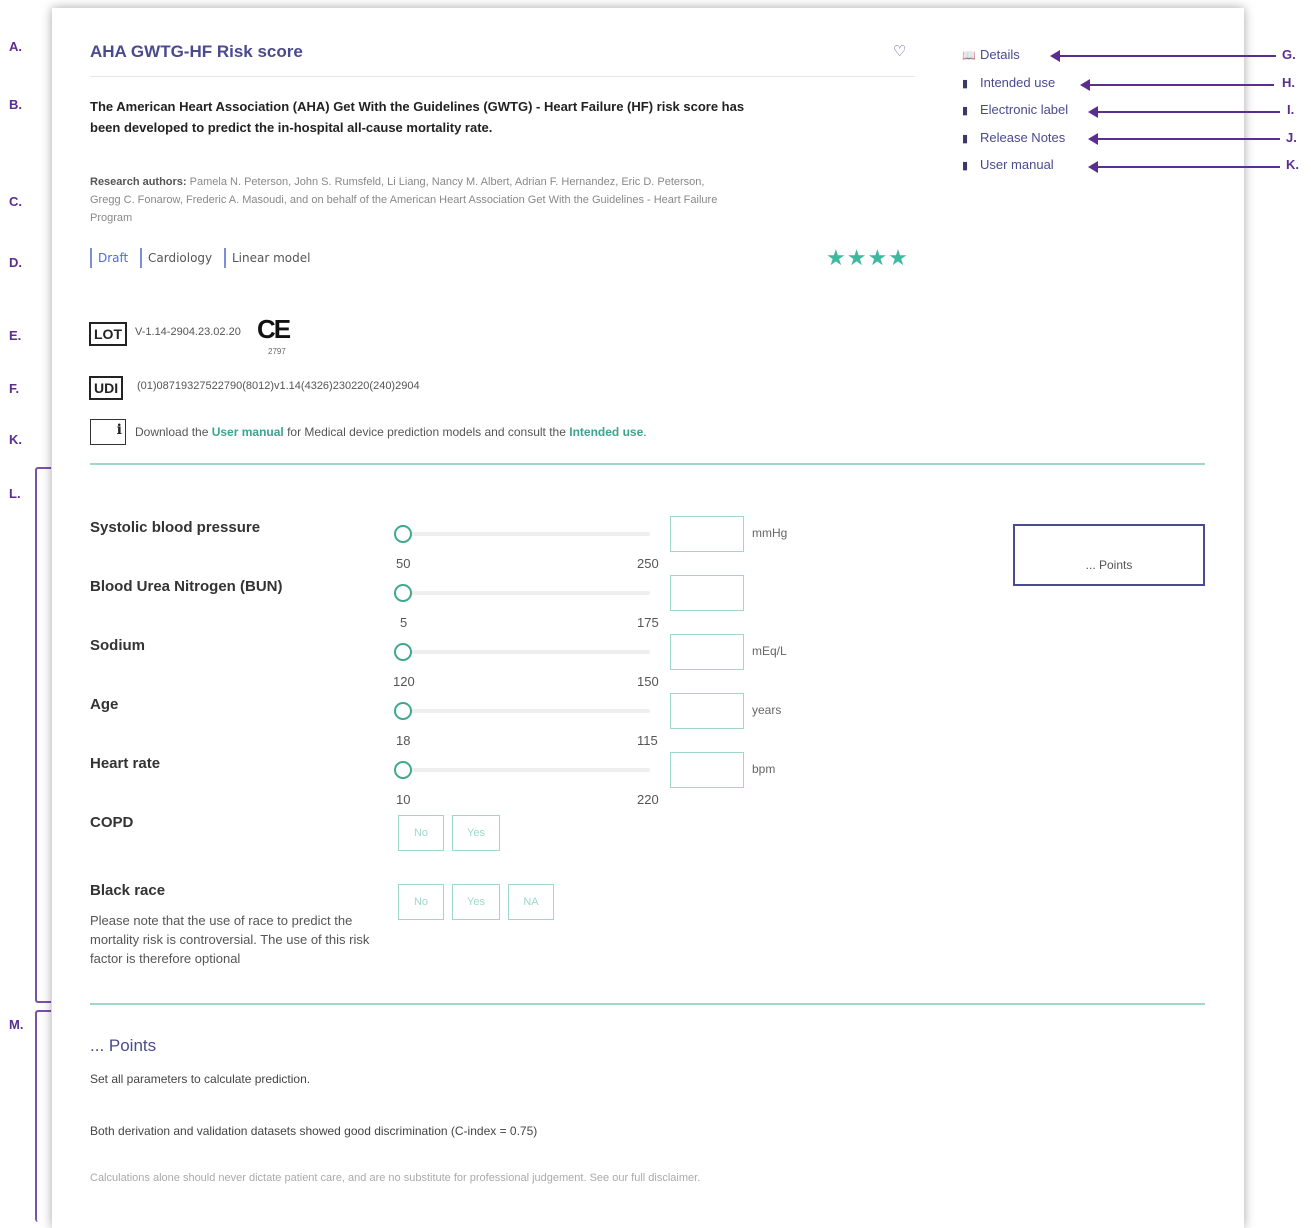 The height and width of the screenshot is (1228, 1311). Describe the element at coordinates (647, 464) in the screenshot. I see `section-divider-top` at that location.